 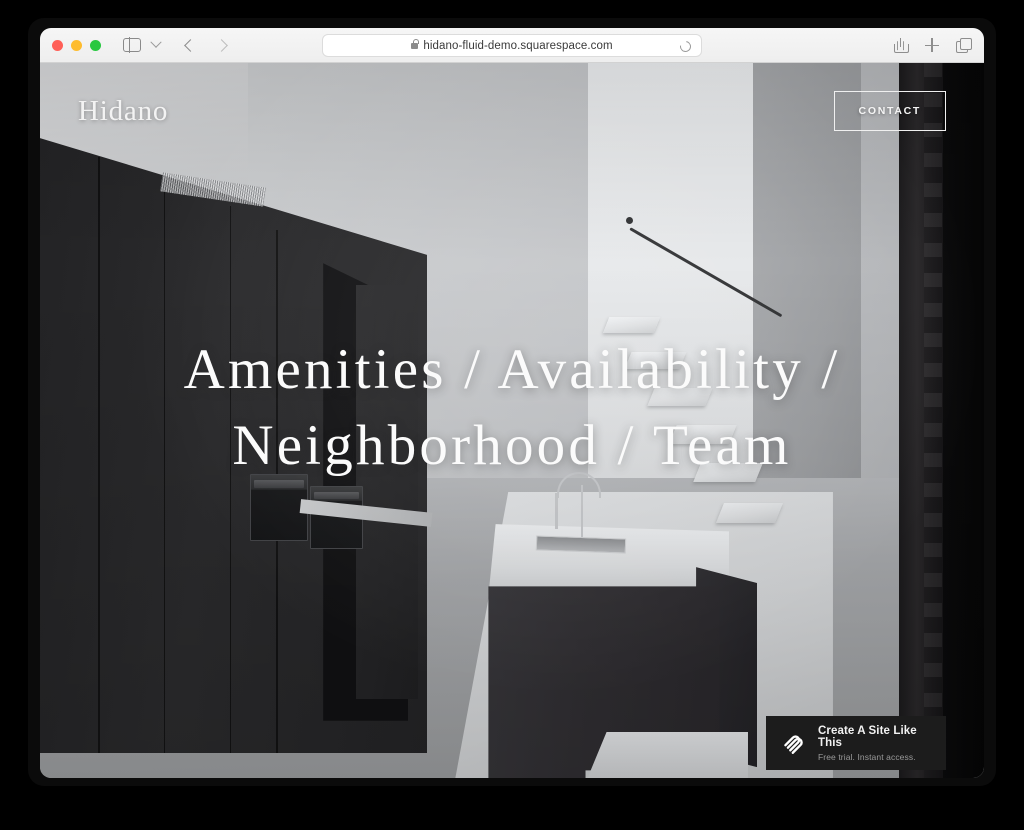 I want to click on headline-line-2: Neighborhood / Team, so click(x=511, y=445).